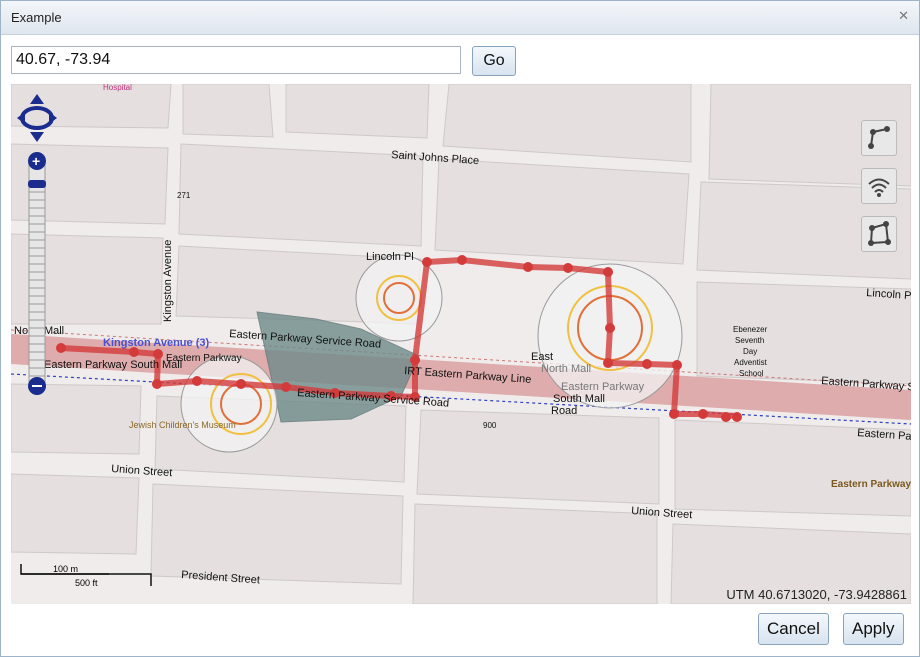  Describe the element at coordinates (579, 399) in the screenshot. I see `label-south-mall: South Mall` at that location.